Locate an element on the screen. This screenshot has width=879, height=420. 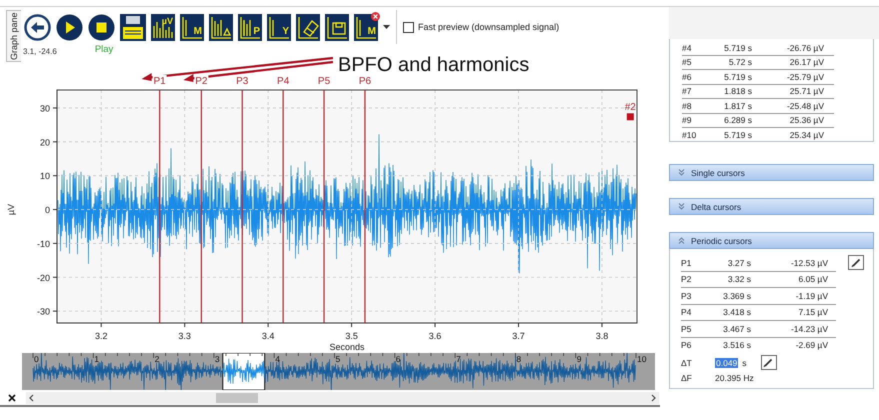
scroll-right-icon is located at coordinates (653, 398).